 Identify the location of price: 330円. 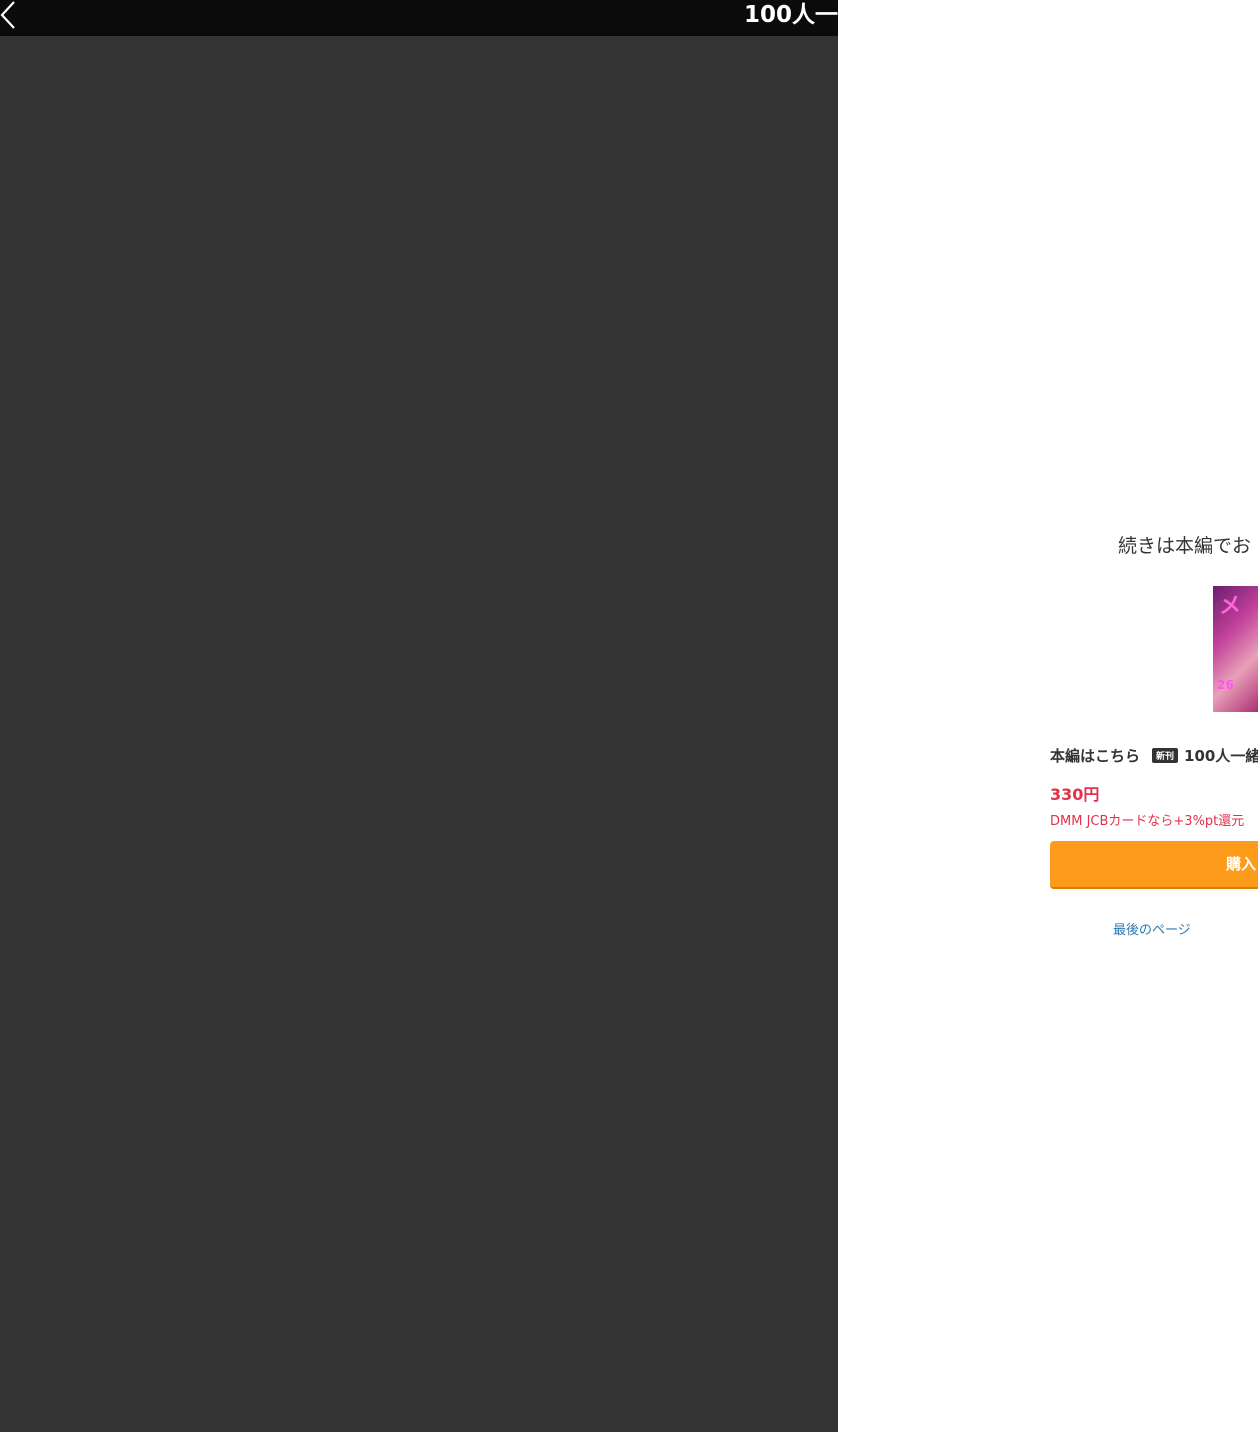
(1075, 794).